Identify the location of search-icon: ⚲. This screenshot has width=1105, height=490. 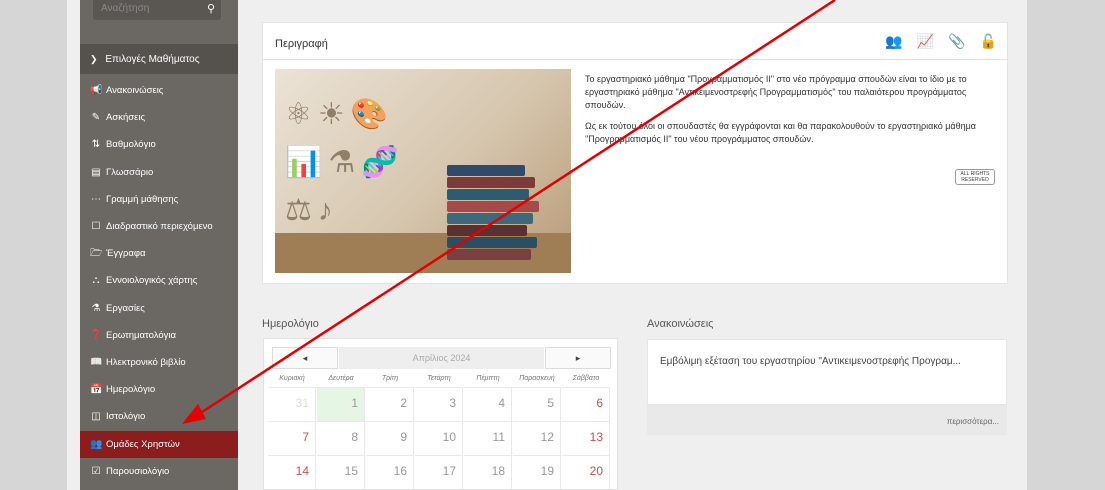
(211, 10).